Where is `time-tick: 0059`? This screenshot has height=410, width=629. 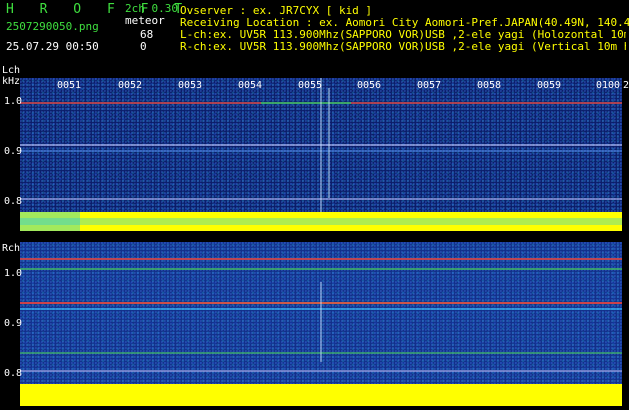
time-tick: 0059 is located at coordinates (549, 85).